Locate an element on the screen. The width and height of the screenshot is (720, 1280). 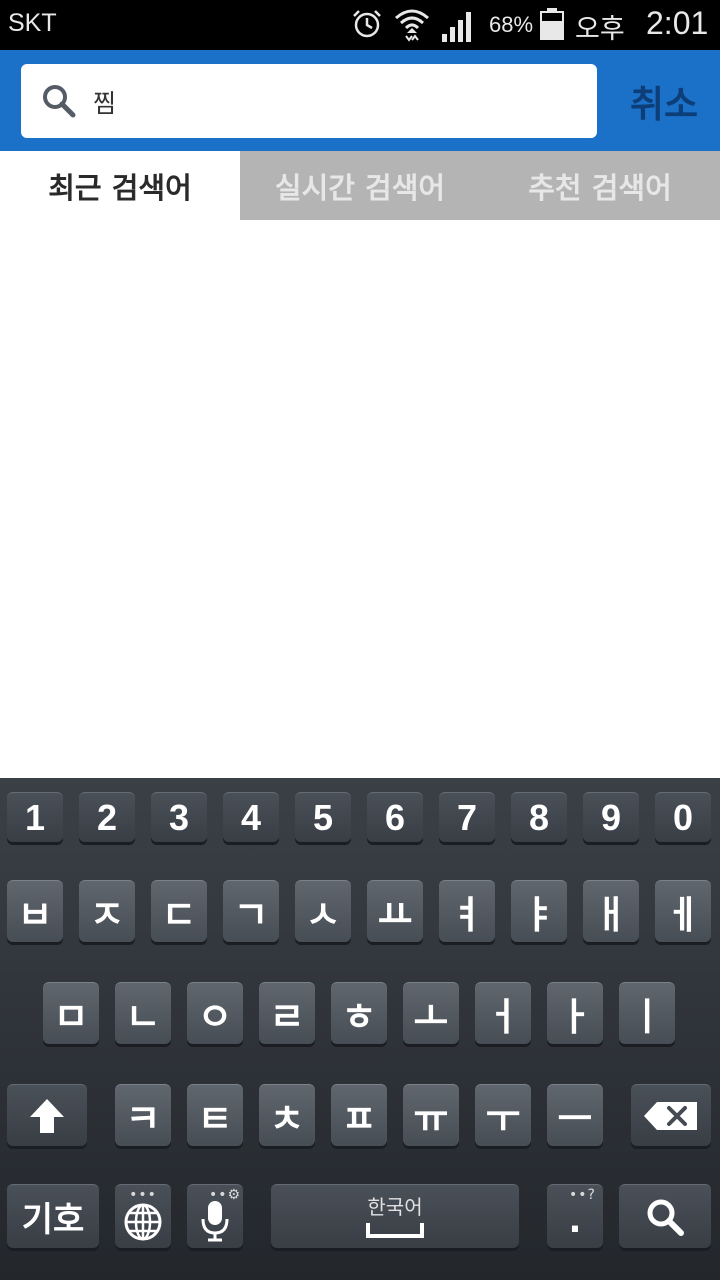
shift-key is located at coordinates (47, 1115).